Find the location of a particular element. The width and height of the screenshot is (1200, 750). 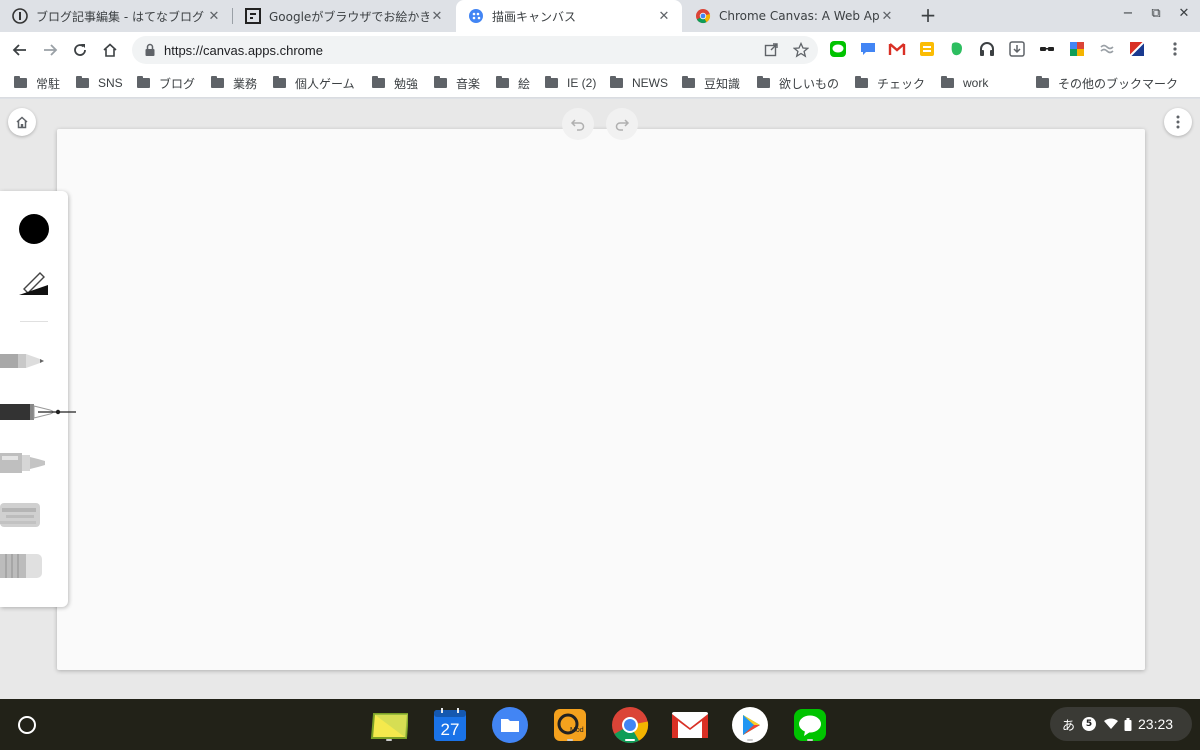

evernote-extension-icon is located at coordinates (957, 49).